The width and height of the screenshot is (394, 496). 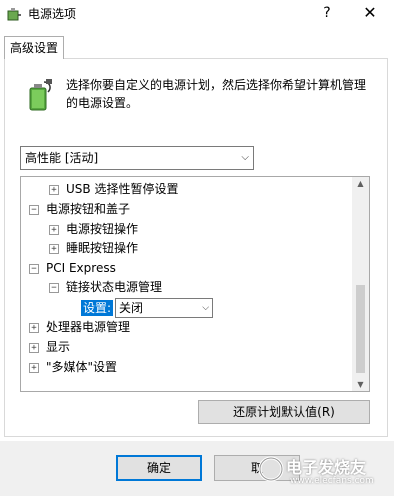 I want to click on watermark-url: www.elecfans.com, so click(x=332, y=481).